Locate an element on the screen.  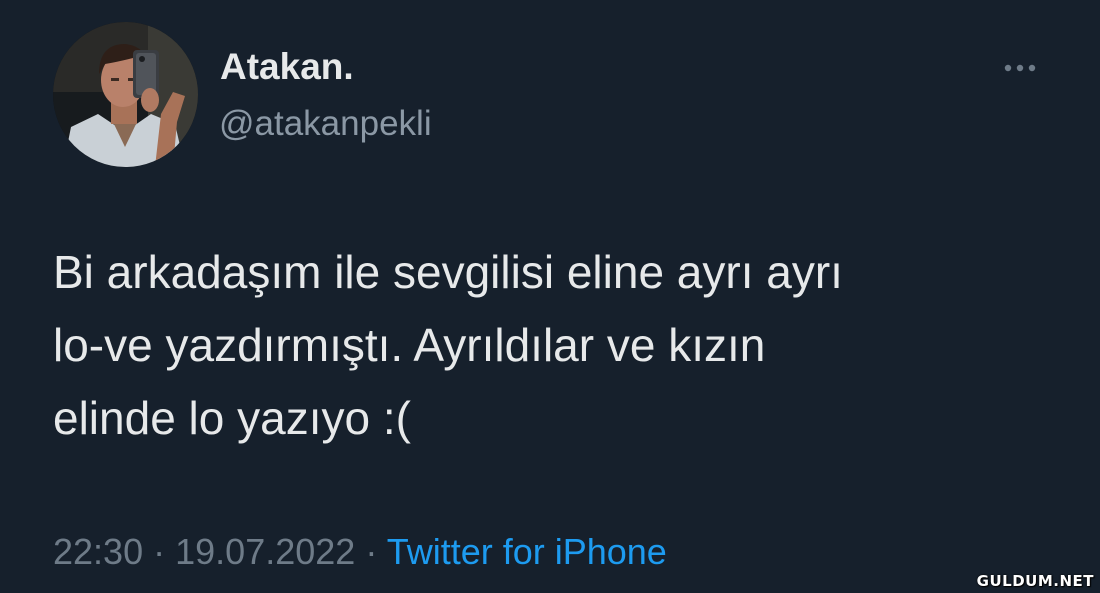
tweet-text-line: lo-ve yazdırmıştı. Ayrıldılar ve kızın is located at coordinates (409, 345).